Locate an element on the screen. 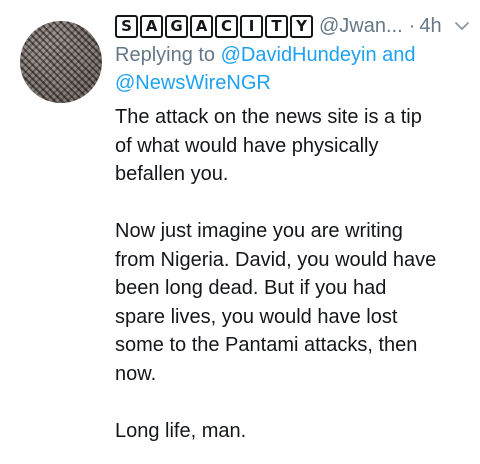 This screenshot has width=480, height=464. display-name: S A G A C I T Y is located at coordinates (214, 26).